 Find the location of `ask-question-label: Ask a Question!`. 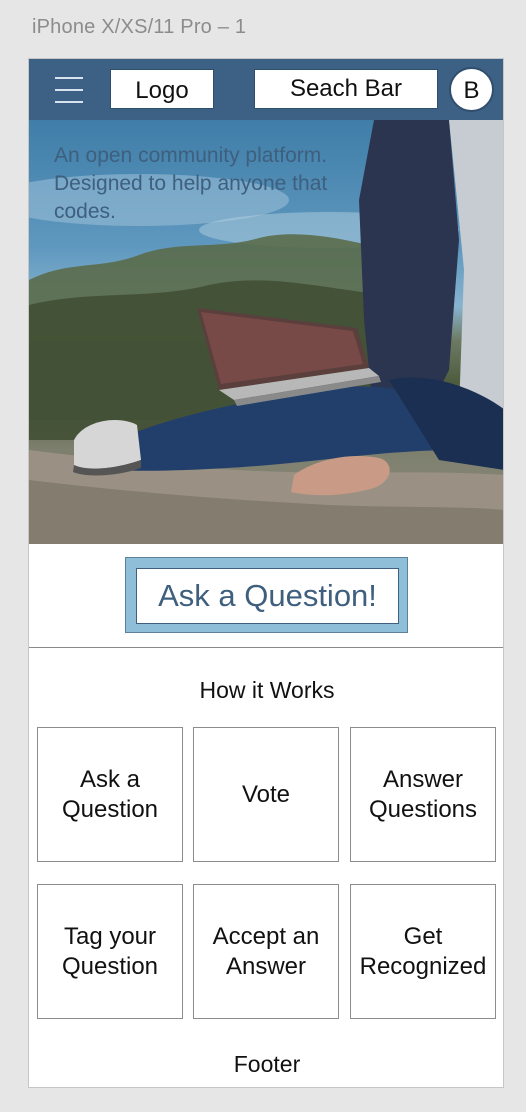

ask-question-label: Ask a Question! is located at coordinates (267, 596).